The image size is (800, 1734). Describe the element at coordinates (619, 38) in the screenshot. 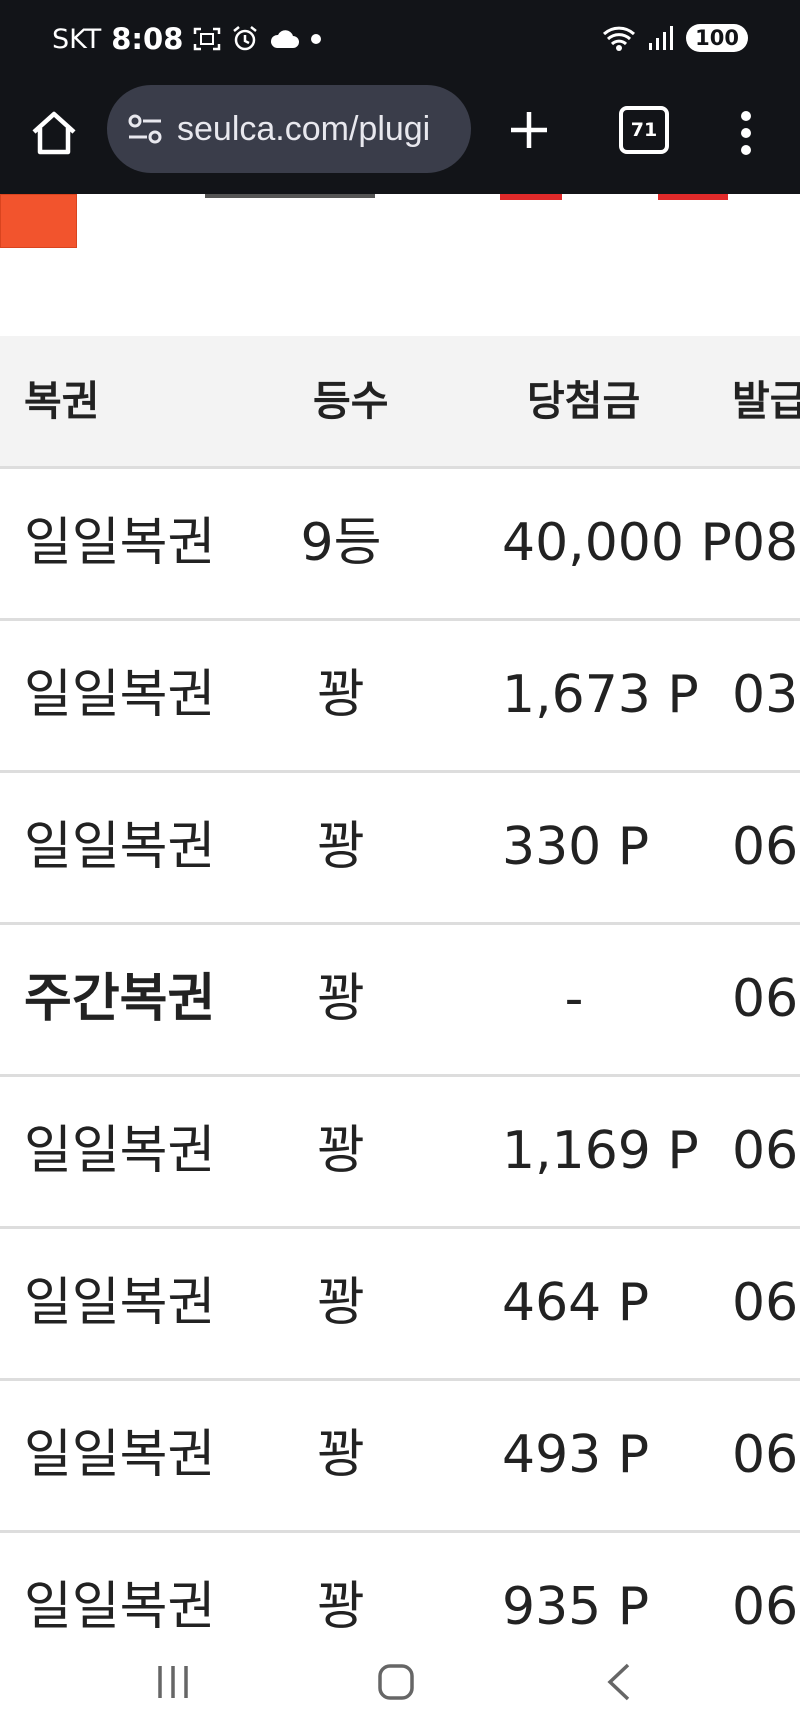

I see `wifi-icon` at that location.